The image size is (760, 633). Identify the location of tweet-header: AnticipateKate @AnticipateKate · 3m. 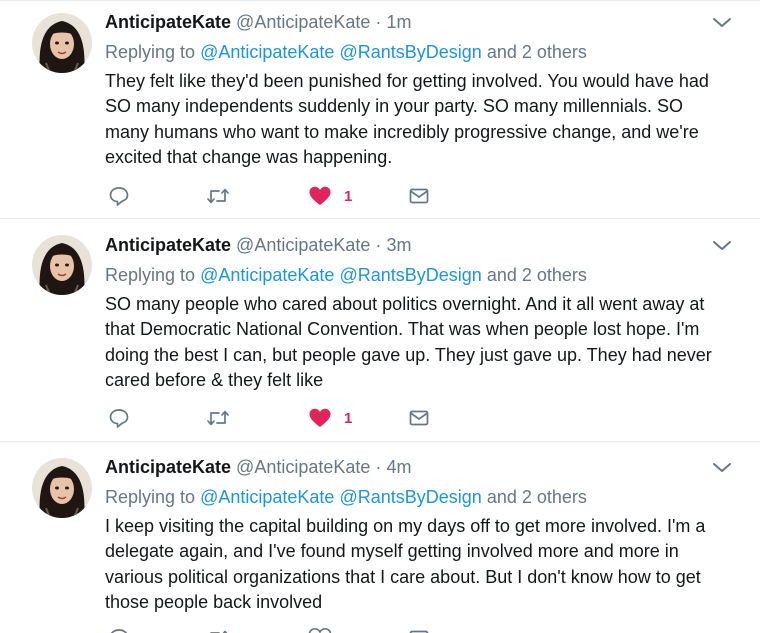
(258, 245).